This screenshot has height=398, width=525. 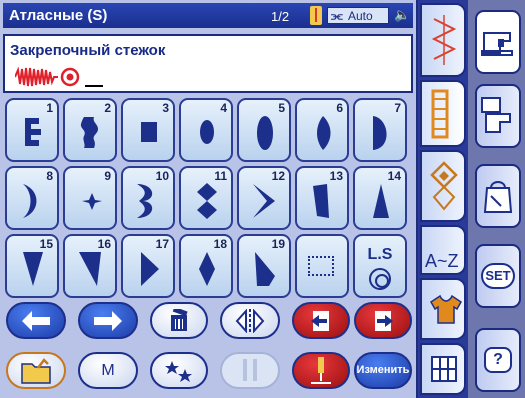 I want to click on delete-button, so click(x=179, y=320).